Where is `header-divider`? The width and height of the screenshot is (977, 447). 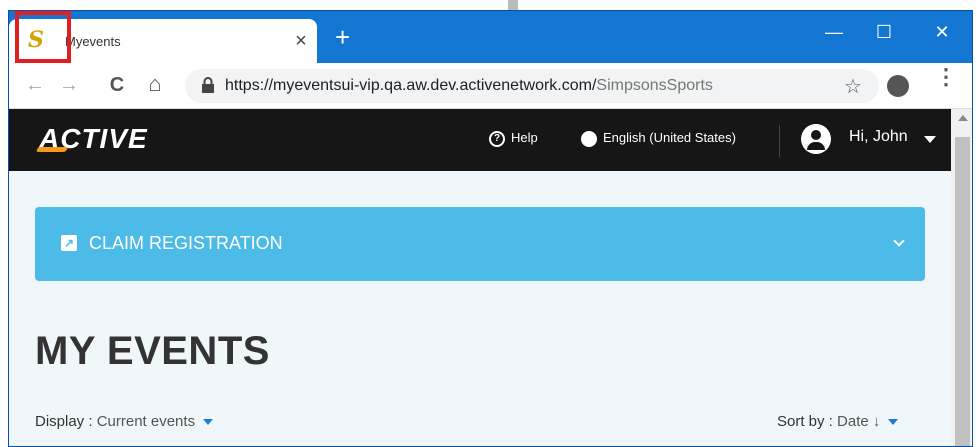 header-divider is located at coordinates (779, 141).